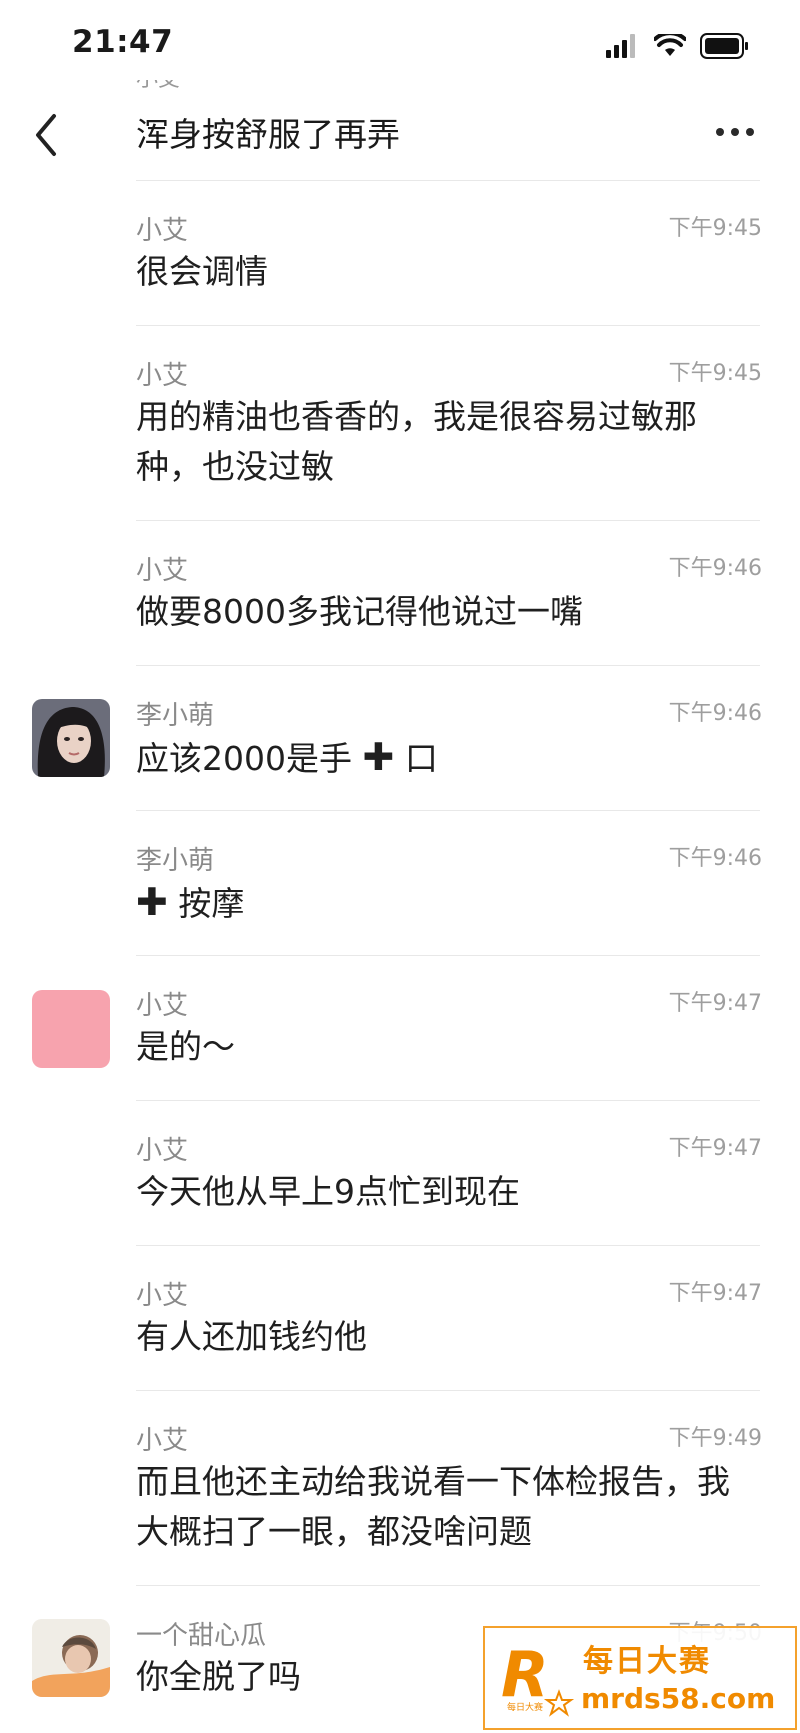  I want to click on woman-portrait-avatar-icon, so click(71, 738).